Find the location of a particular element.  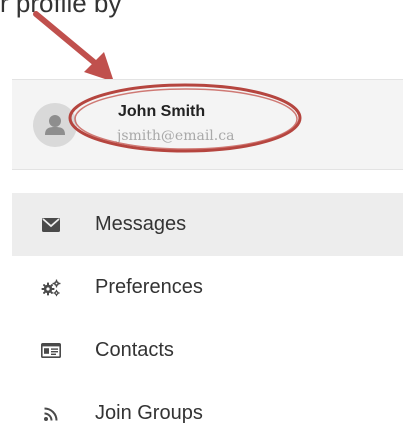

avatar is located at coordinates (55, 125).